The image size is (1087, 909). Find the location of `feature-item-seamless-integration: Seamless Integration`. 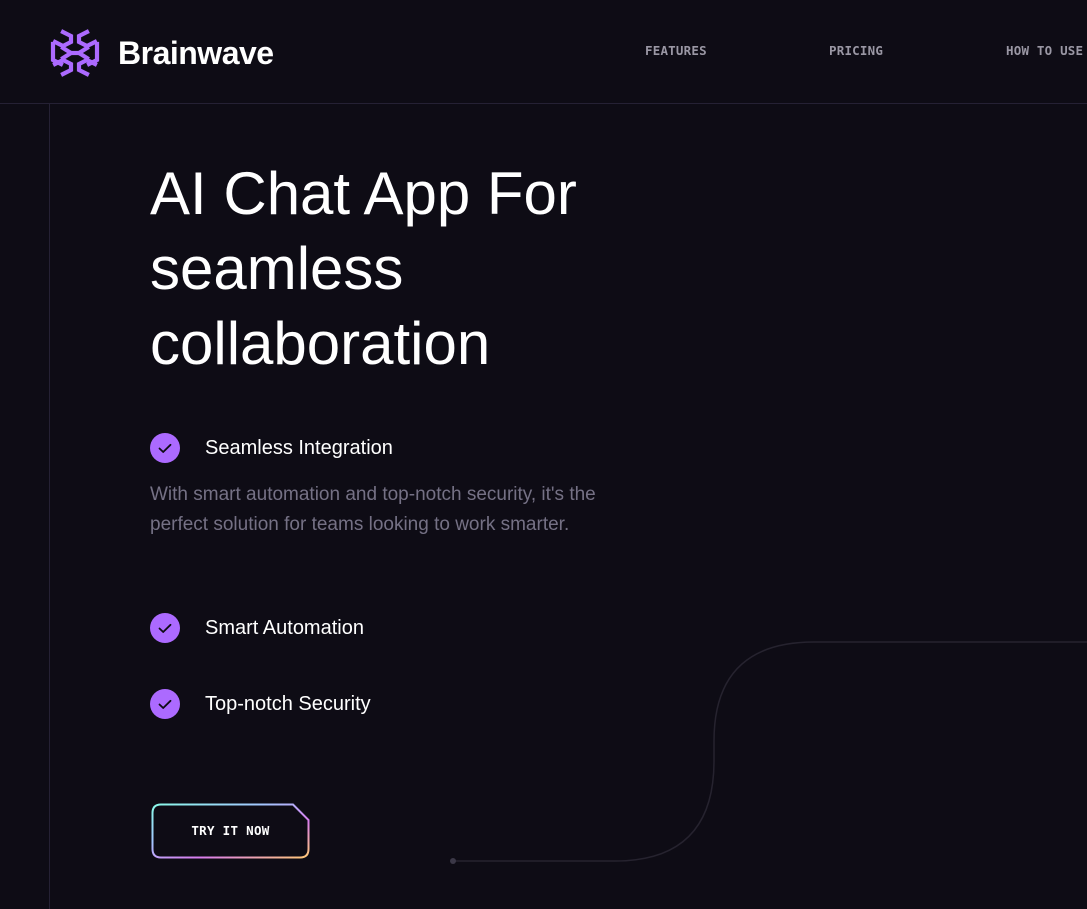

feature-item-seamless-integration: Seamless Integration is located at coordinates (271, 448).